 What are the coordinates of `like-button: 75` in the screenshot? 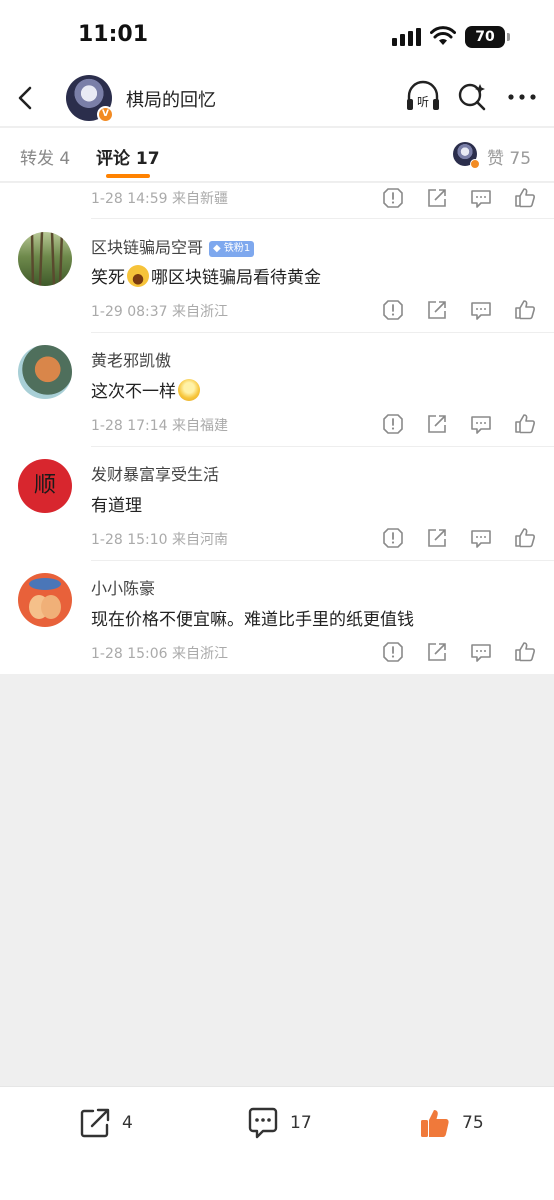 It's located at (451, 1123).